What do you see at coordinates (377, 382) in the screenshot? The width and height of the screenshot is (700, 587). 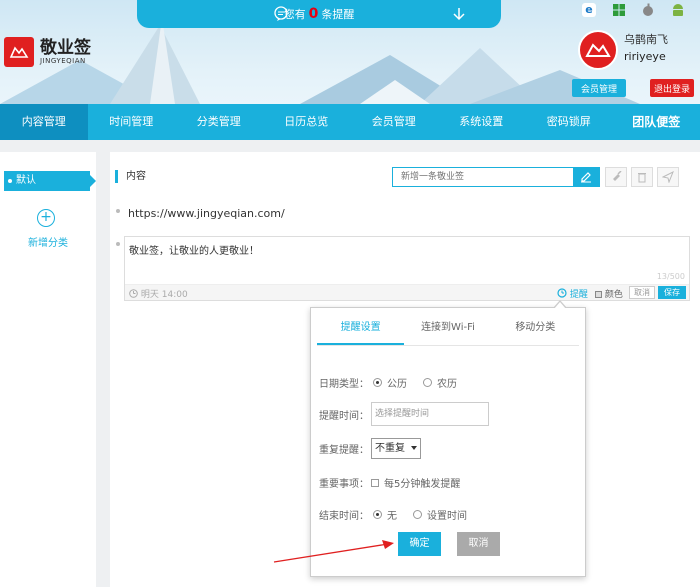 I see `radio-solar` at bounding box center [377, 382].